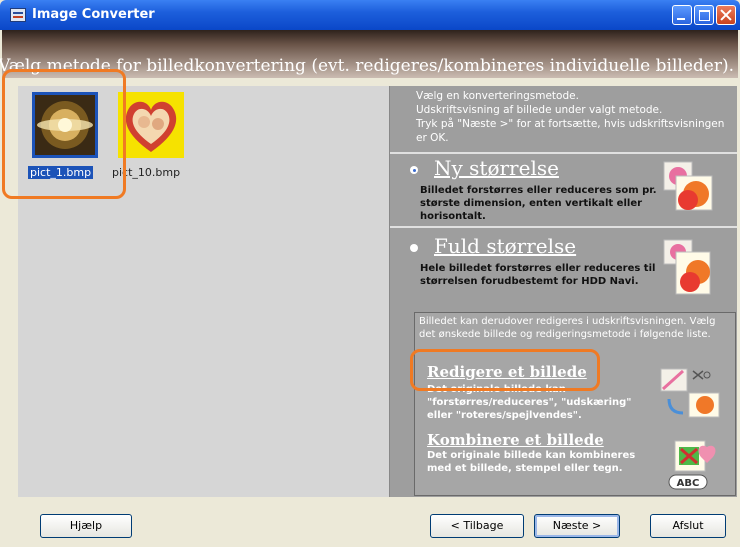  Describe the element at coordinates (577, 526) in the screenshot. I see `next-button: Næste >` at that location.